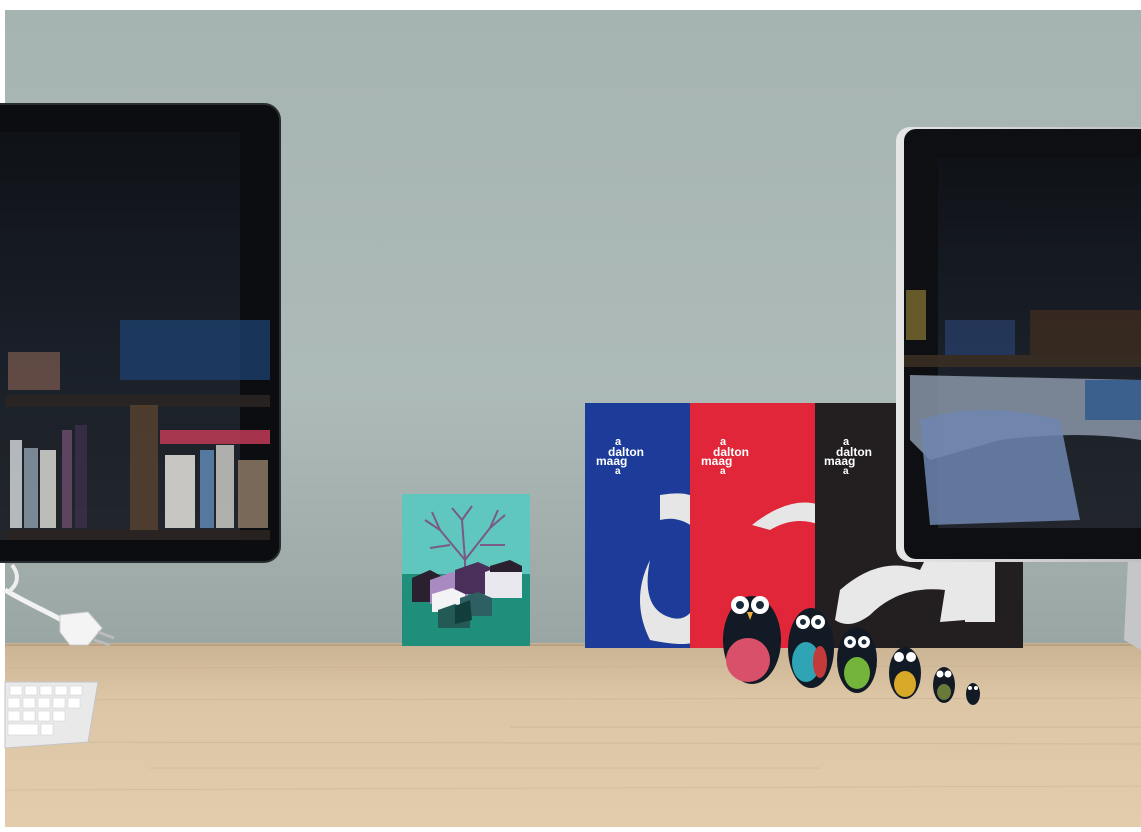 The width and height of the screenshot is (1141, 832). What do you see at coordinates (723, 471) in the screenshot?
I see `magazine-red-brand-4: a` at bounding box center [723, 471].